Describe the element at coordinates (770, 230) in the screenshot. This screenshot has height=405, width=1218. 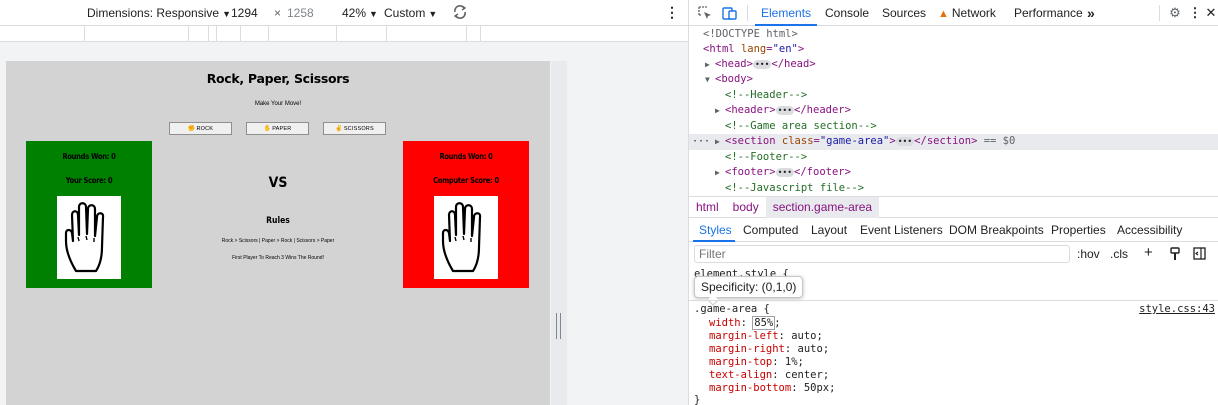
I see `tab-computed: Computed` at that location.